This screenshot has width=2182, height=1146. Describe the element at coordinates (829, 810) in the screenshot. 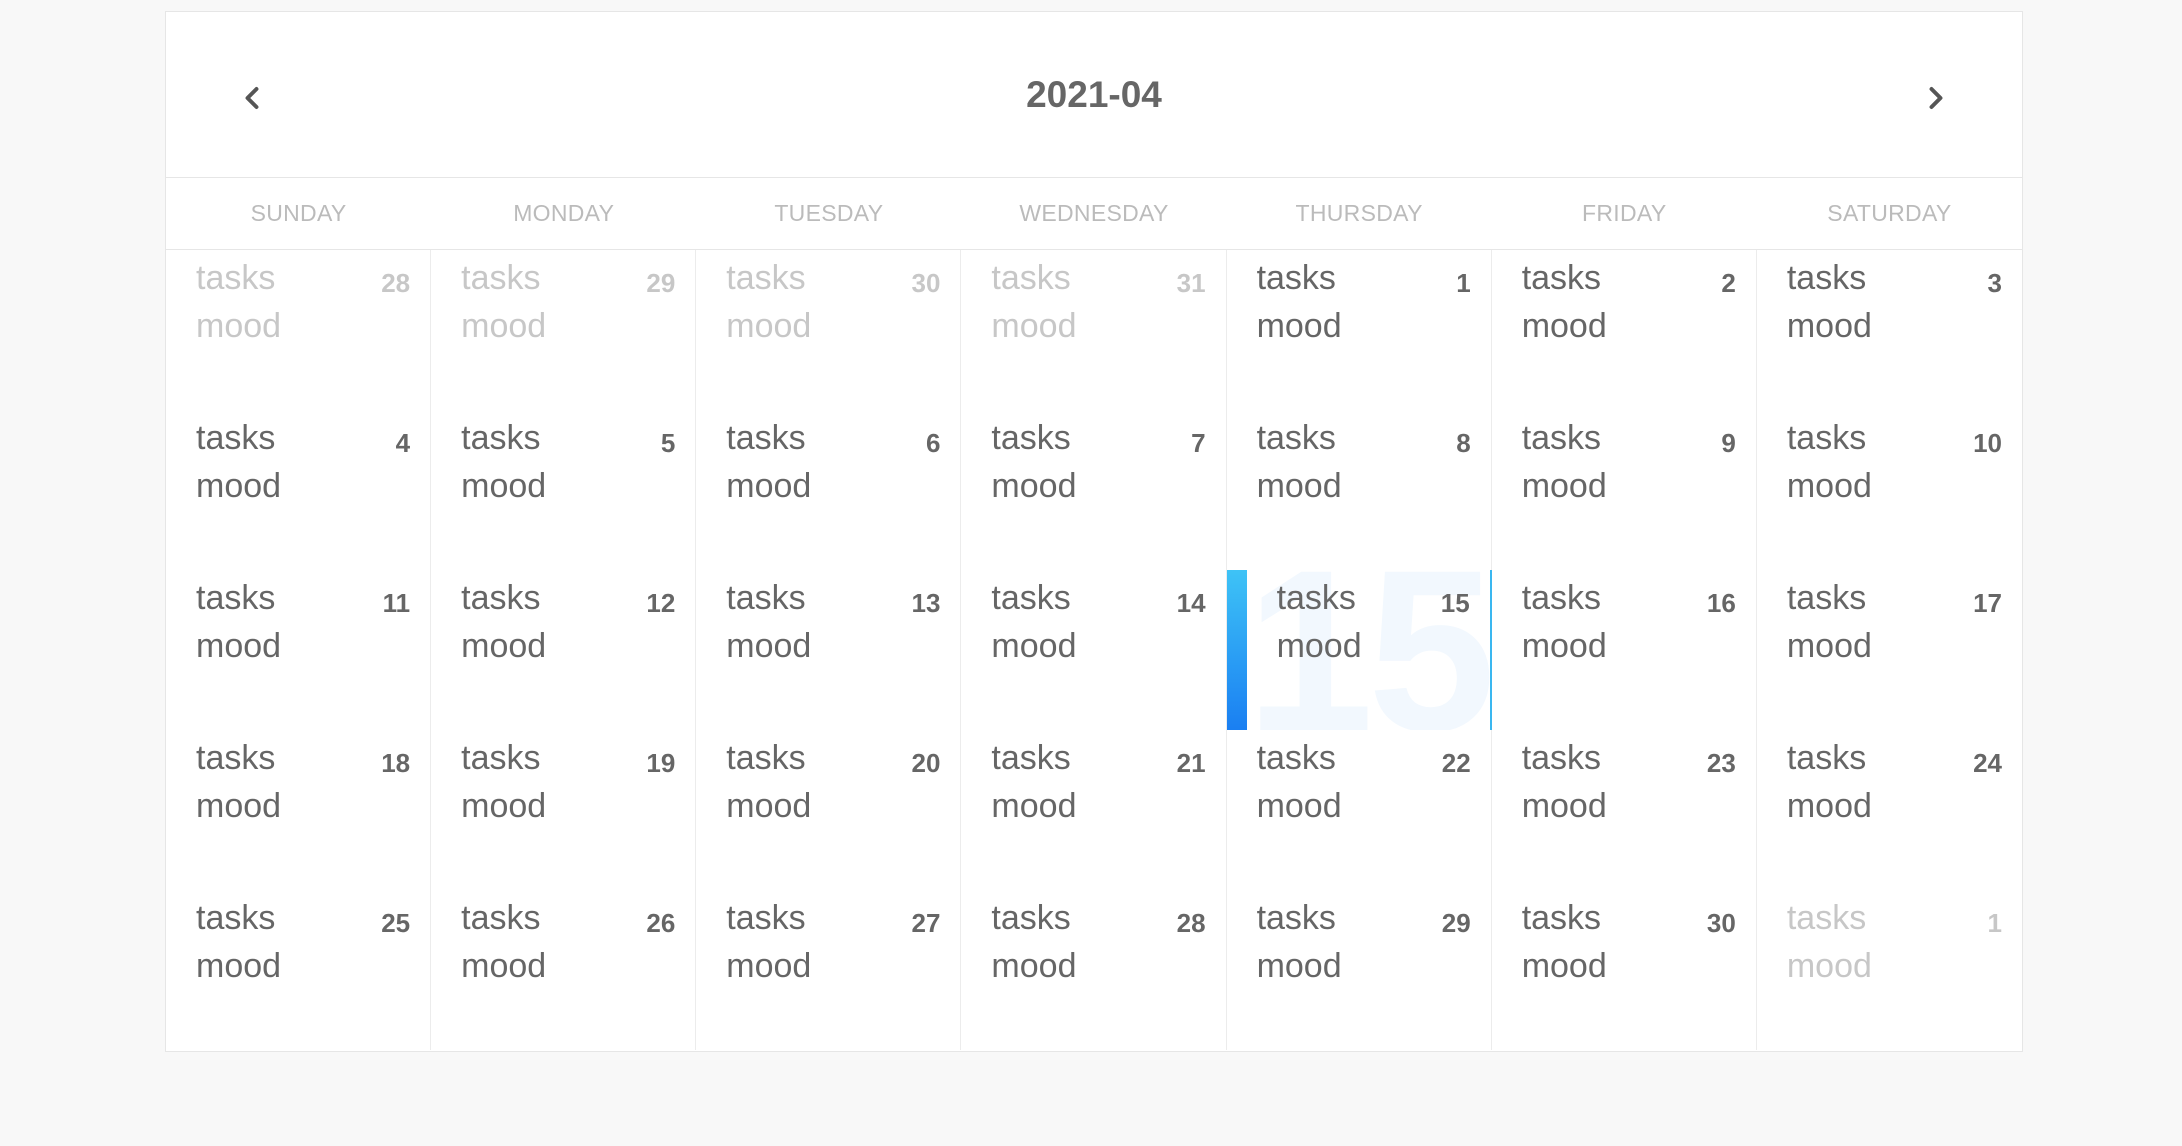

I see `day-cell: tasks mood 20` at that location.